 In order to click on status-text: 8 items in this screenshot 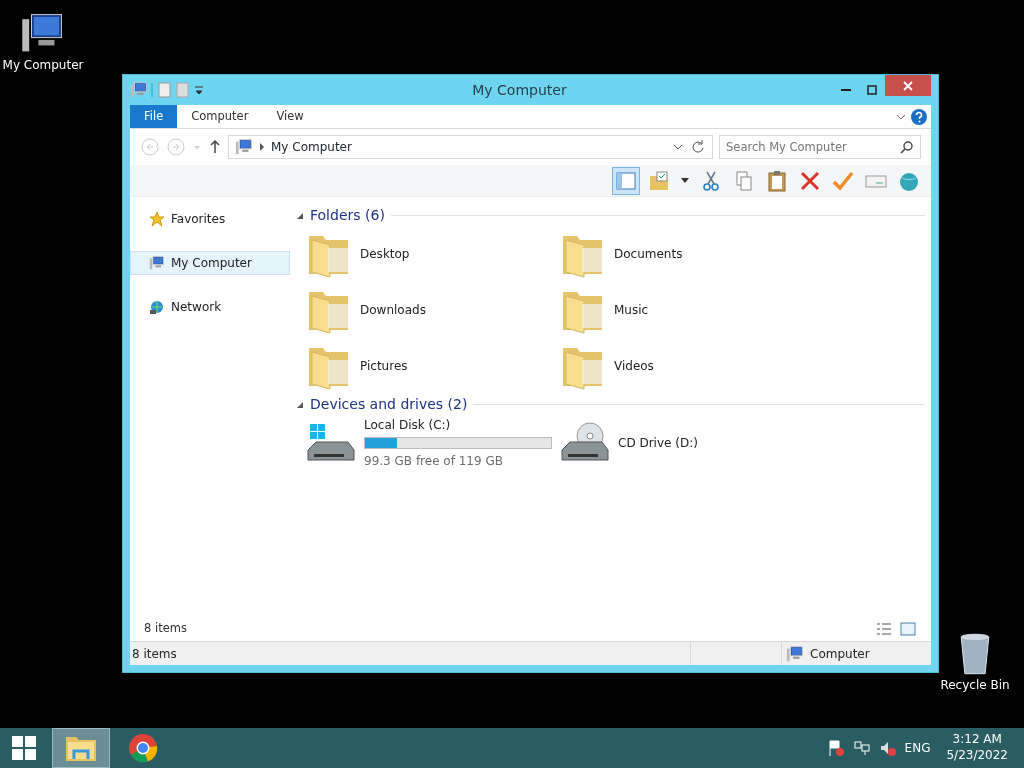, I will do `click(154, 654)`.